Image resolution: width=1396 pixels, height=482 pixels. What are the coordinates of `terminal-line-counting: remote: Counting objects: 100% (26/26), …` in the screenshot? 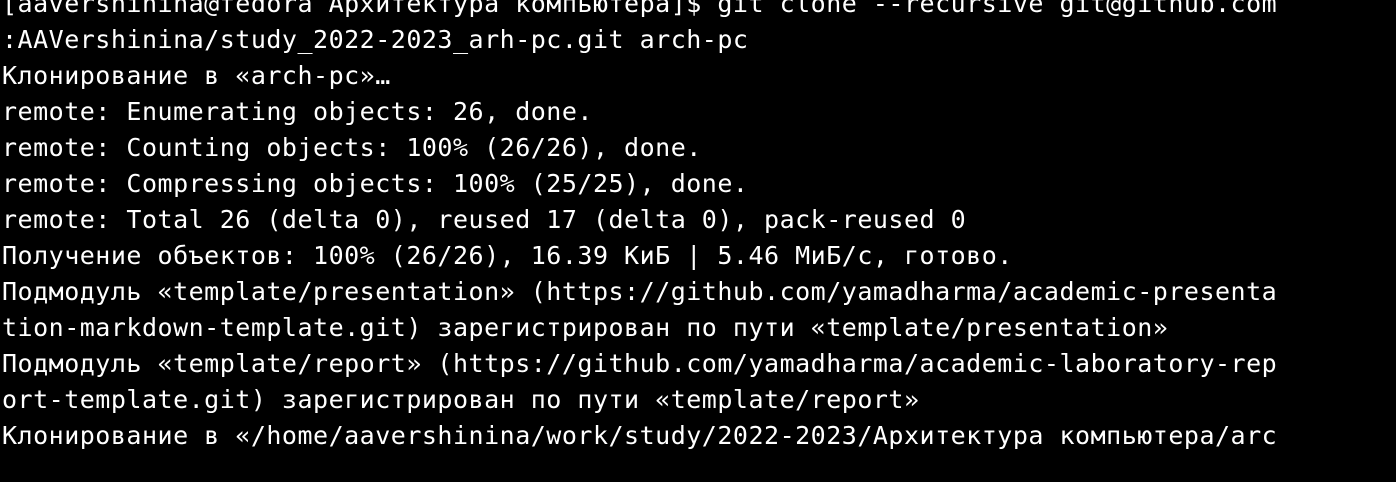 It's located at (352, 147).